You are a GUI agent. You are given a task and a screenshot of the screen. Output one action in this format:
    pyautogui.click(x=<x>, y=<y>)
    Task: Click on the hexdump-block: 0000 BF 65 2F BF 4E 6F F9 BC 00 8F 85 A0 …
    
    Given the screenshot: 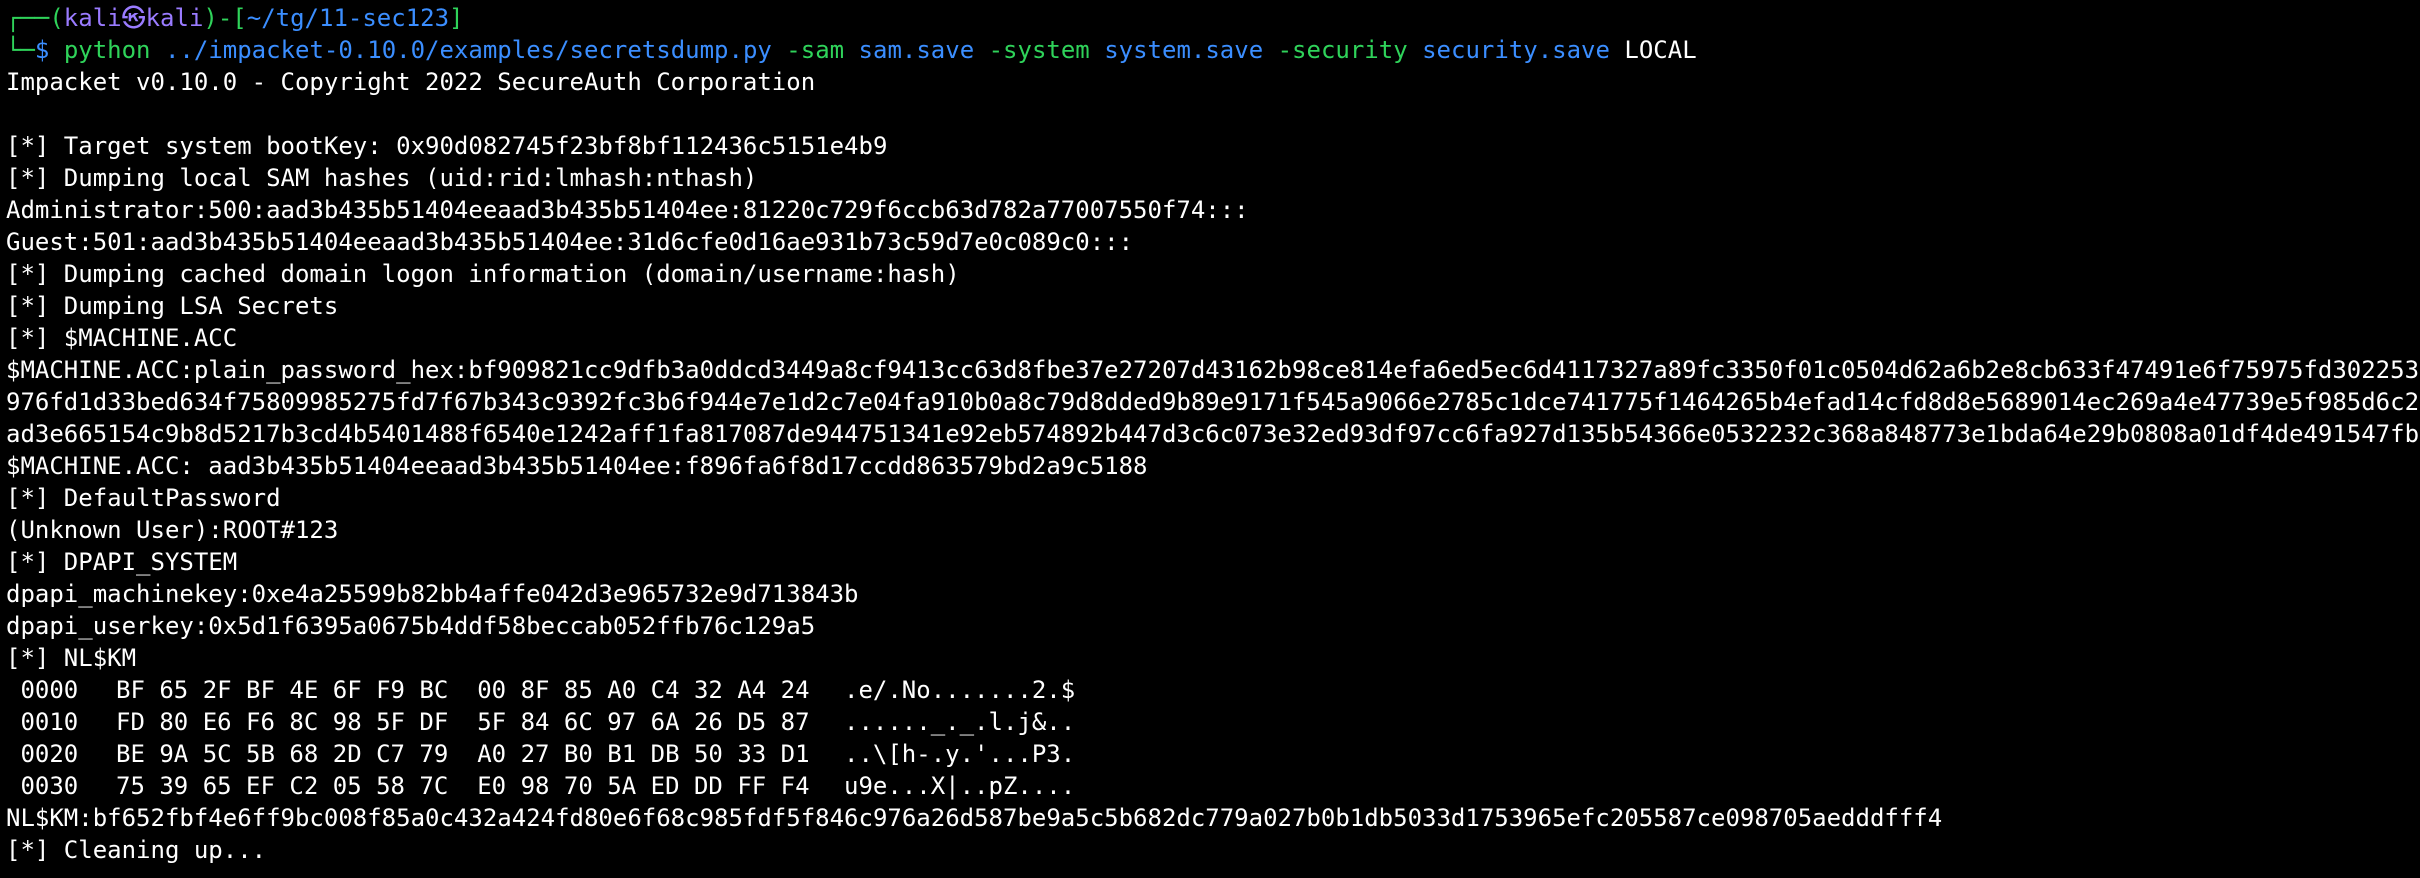 What is the action you would take?
    pyautogui.click(x=1213, y=738)
    